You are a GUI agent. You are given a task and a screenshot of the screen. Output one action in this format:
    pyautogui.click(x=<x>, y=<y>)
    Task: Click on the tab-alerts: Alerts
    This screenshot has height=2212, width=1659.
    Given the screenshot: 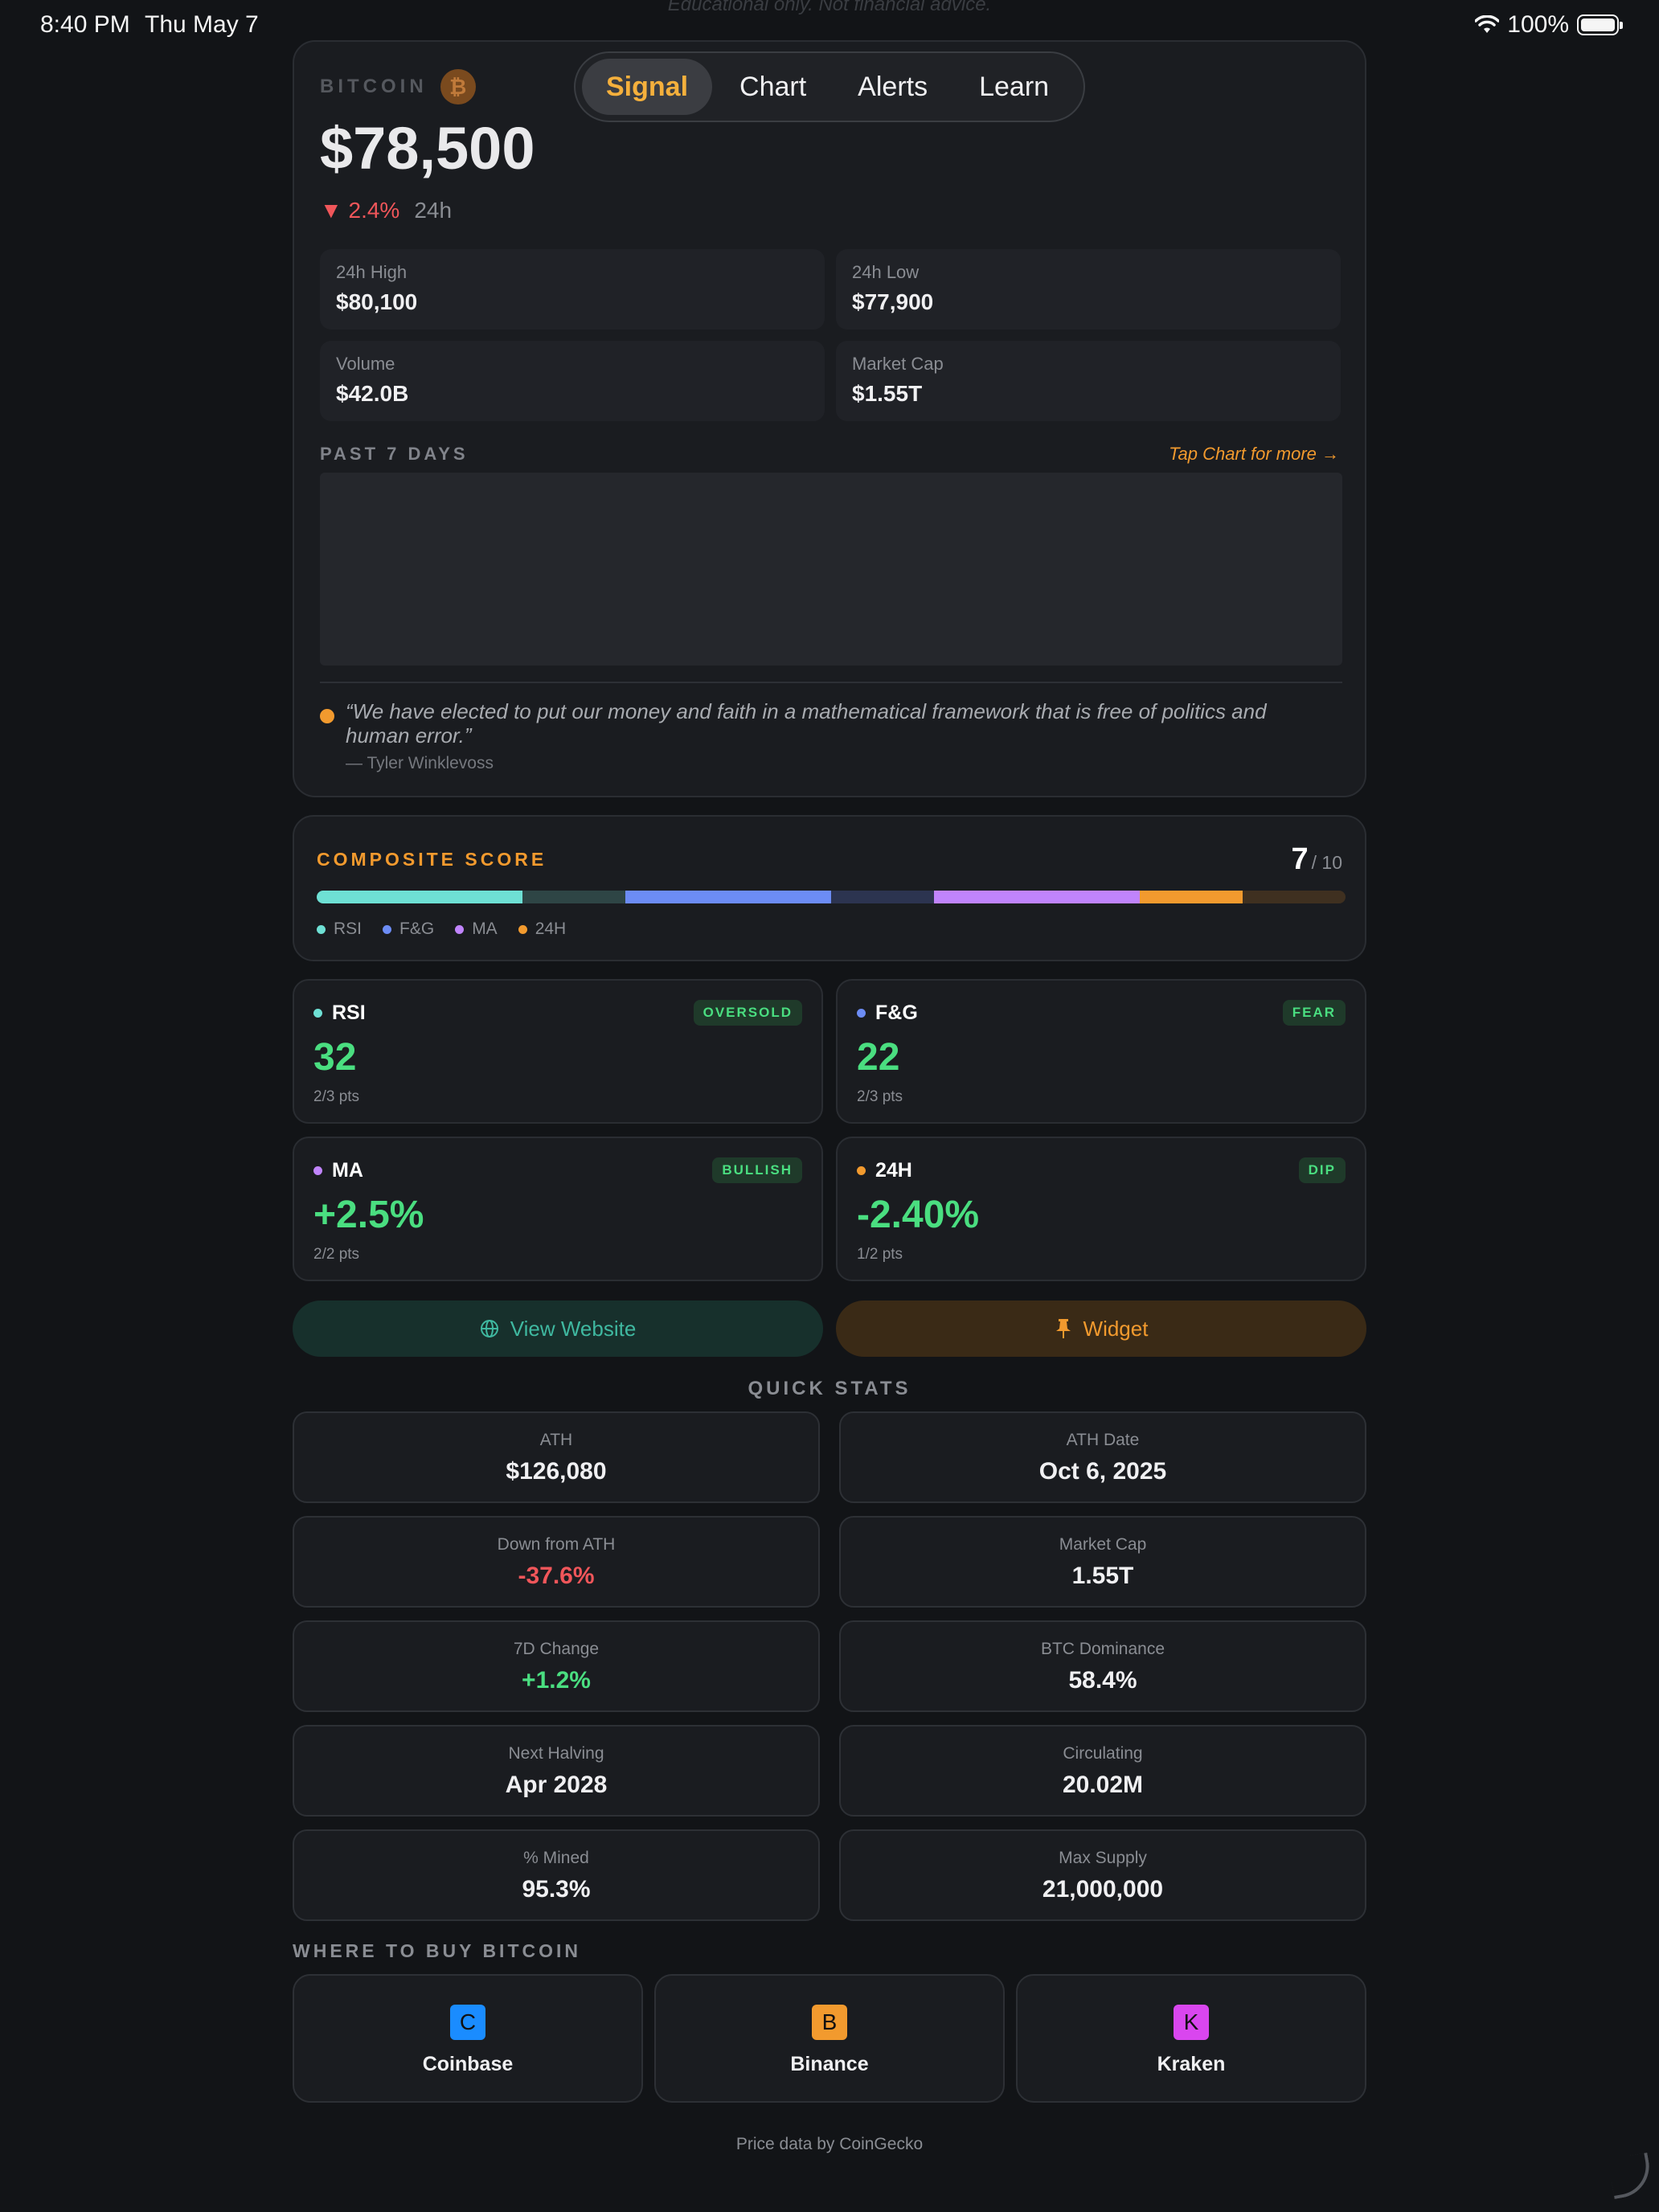 What is the action you would take?
    pyautogui.click(x=893, y=87)
    